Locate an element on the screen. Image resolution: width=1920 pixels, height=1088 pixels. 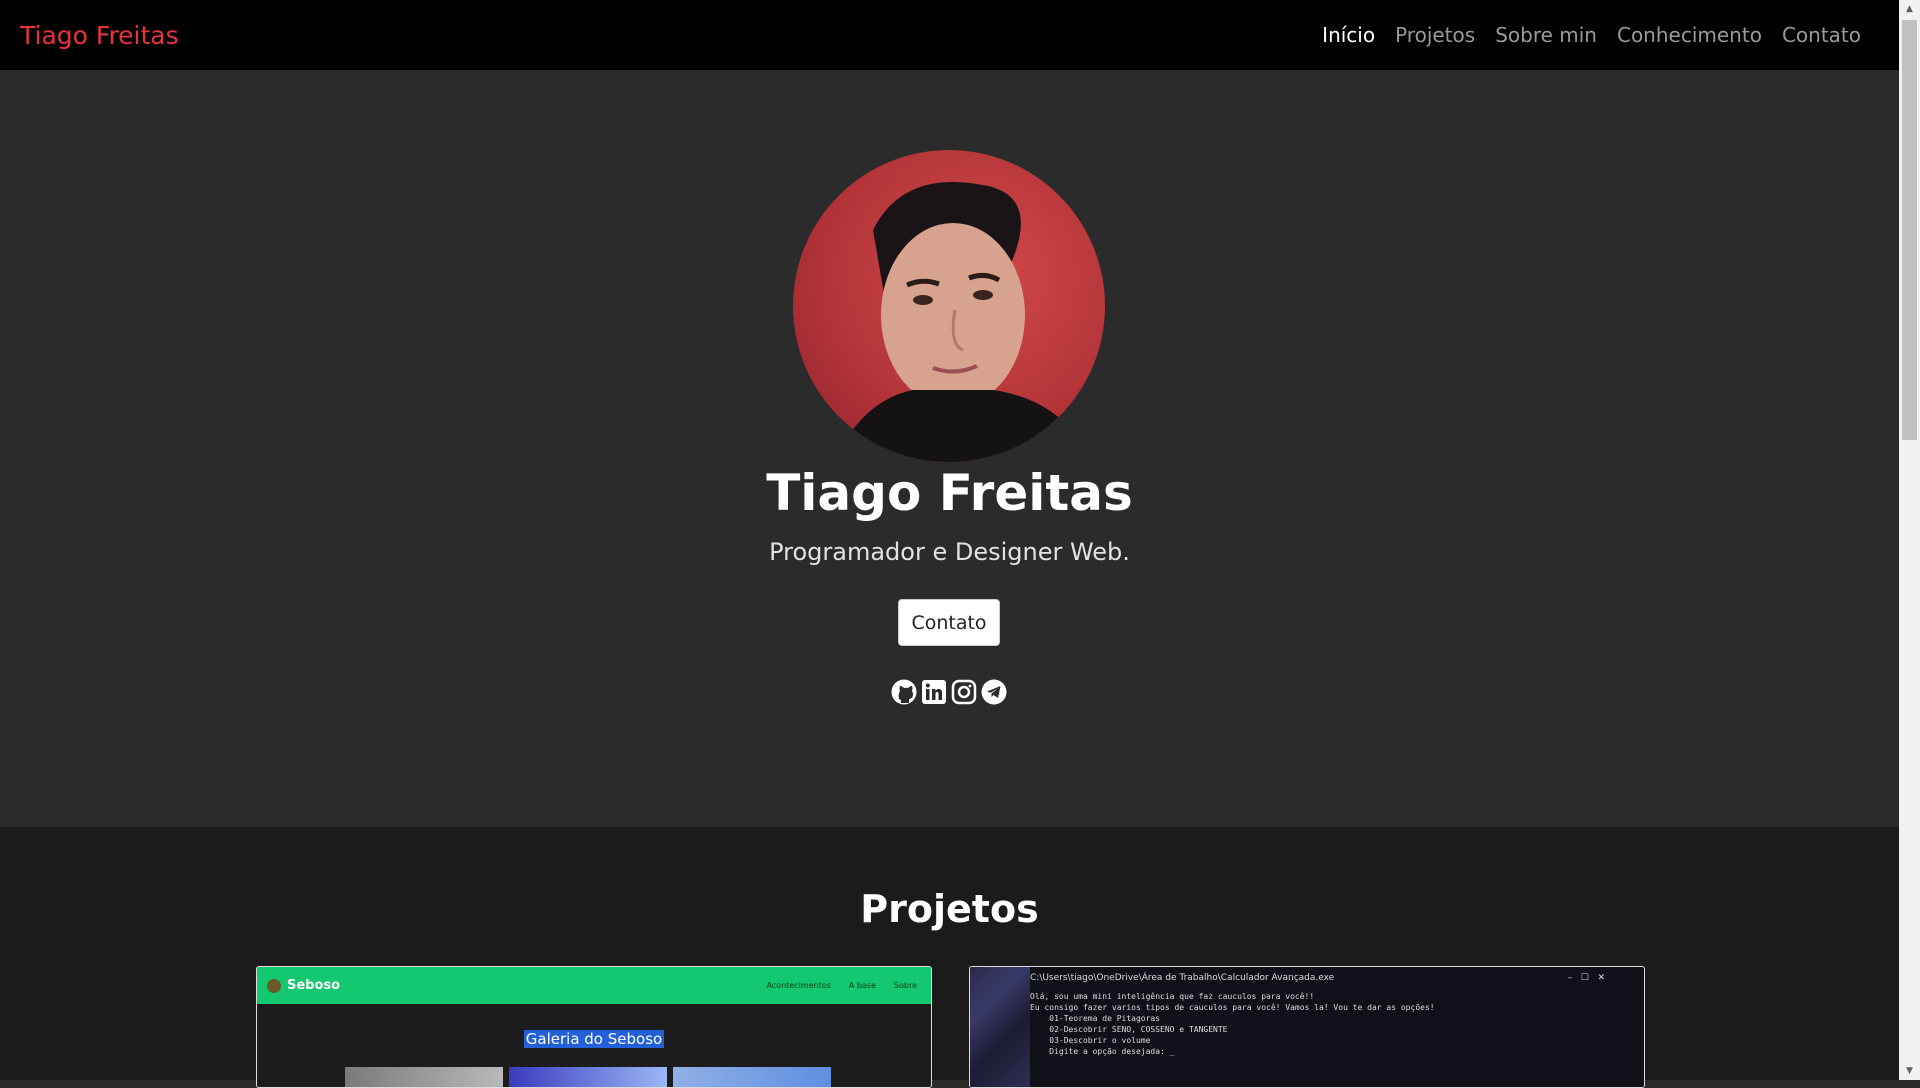
linkedin-icon is located at coordinates (934, 692).